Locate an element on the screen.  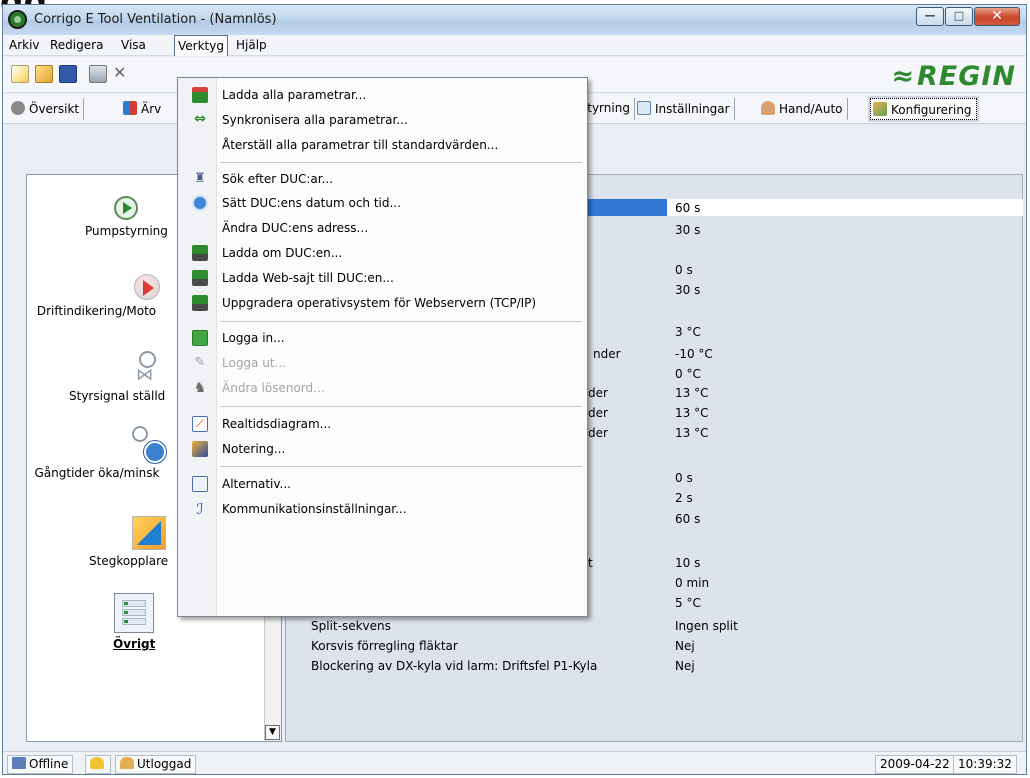
note-icon is located at coordinates (200, 449).